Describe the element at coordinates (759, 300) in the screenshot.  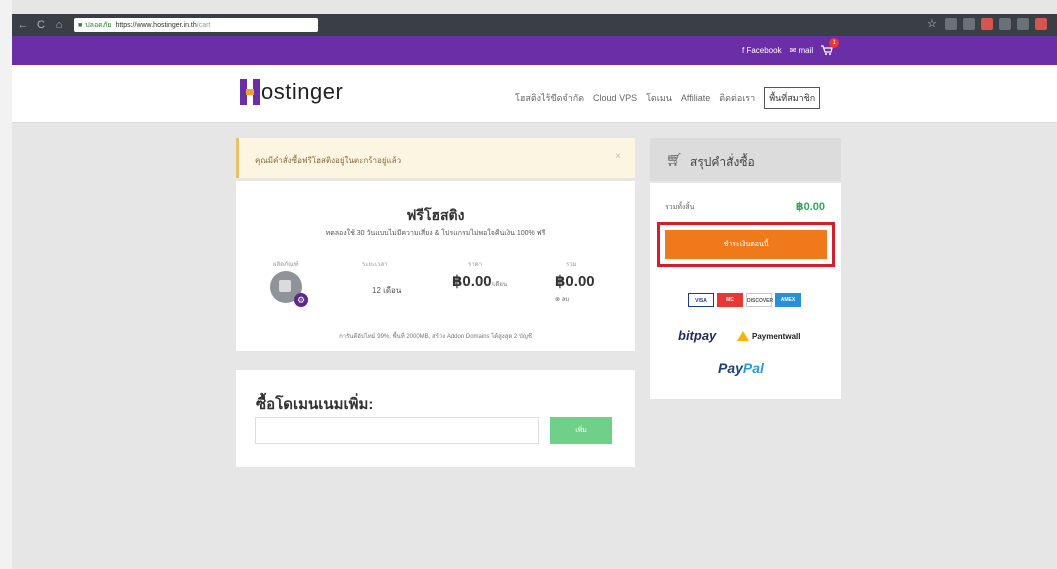
I see `discover-icon: DISCOVER` at that location.